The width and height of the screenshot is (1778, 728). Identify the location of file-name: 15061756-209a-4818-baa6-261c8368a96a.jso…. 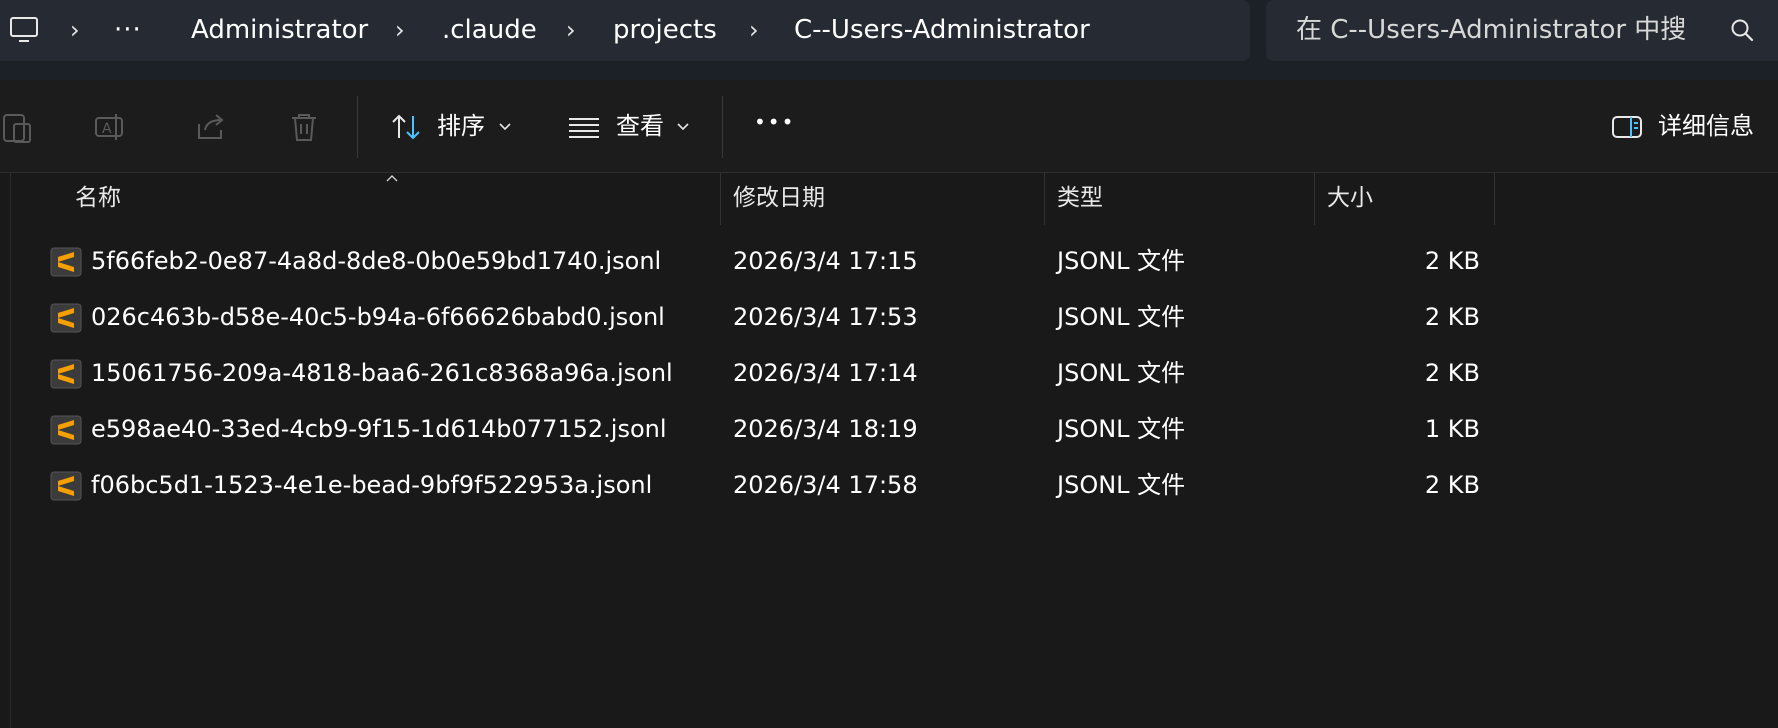
(382, 373).